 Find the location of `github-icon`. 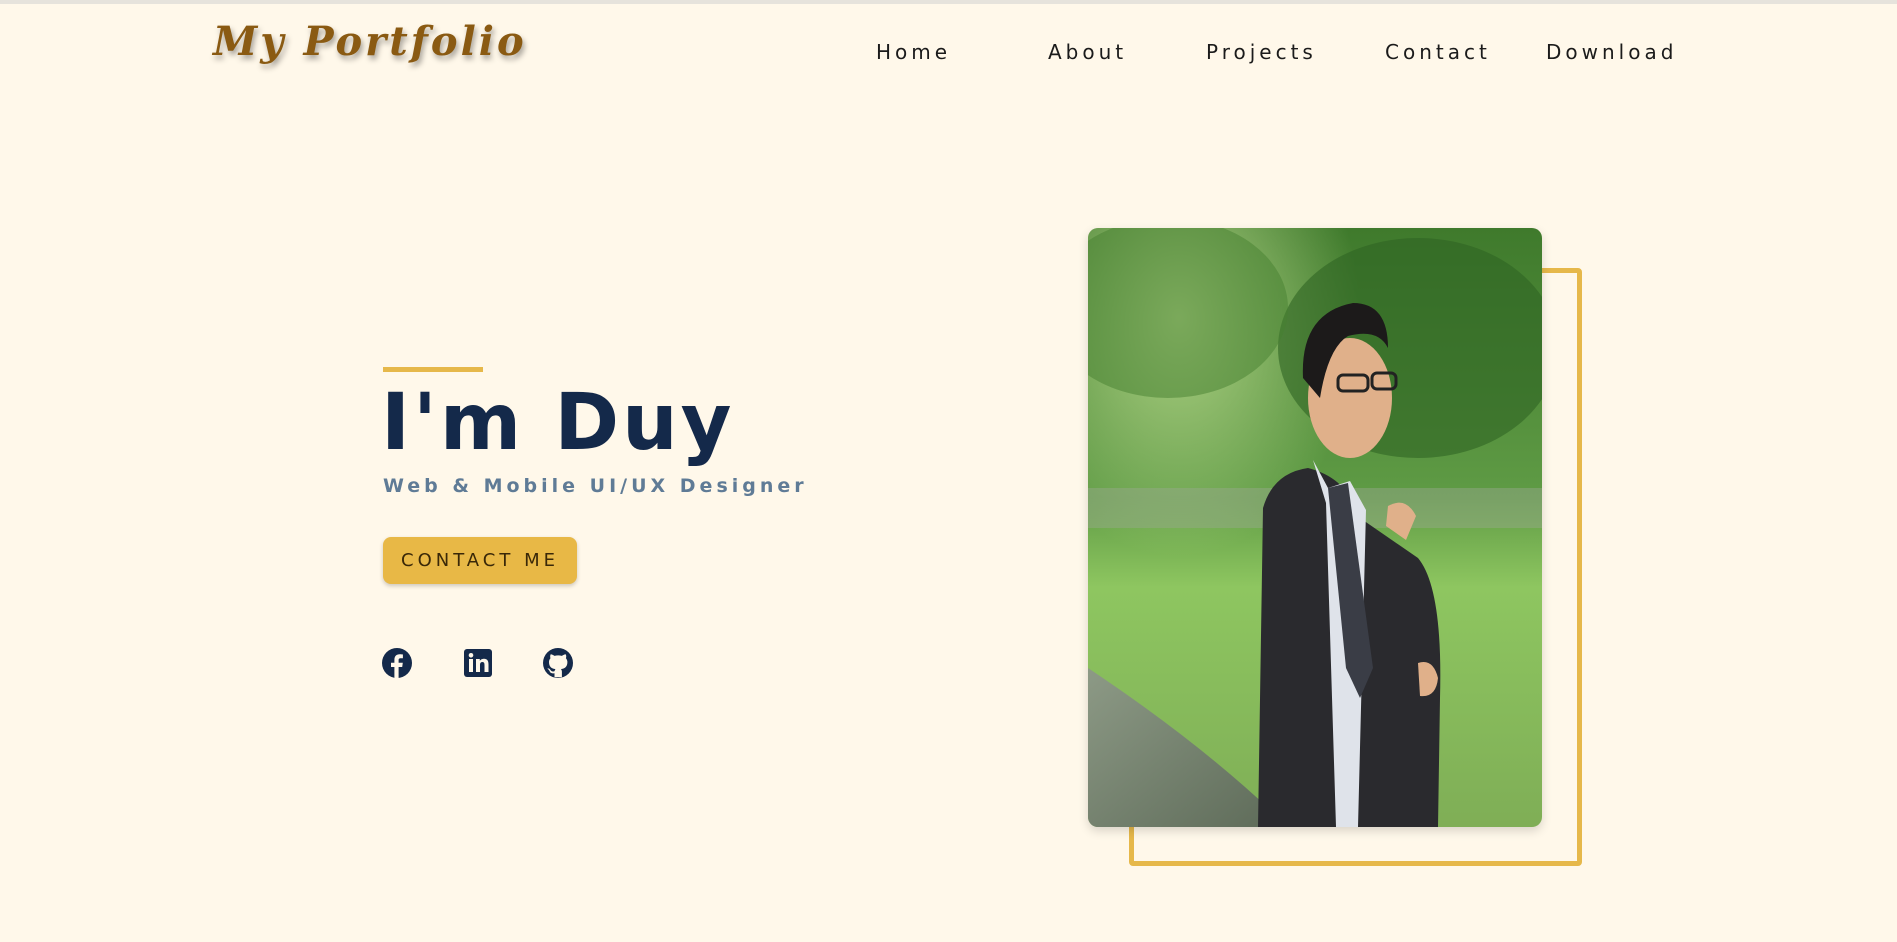

github-icon is located at coordinates (558, 663).